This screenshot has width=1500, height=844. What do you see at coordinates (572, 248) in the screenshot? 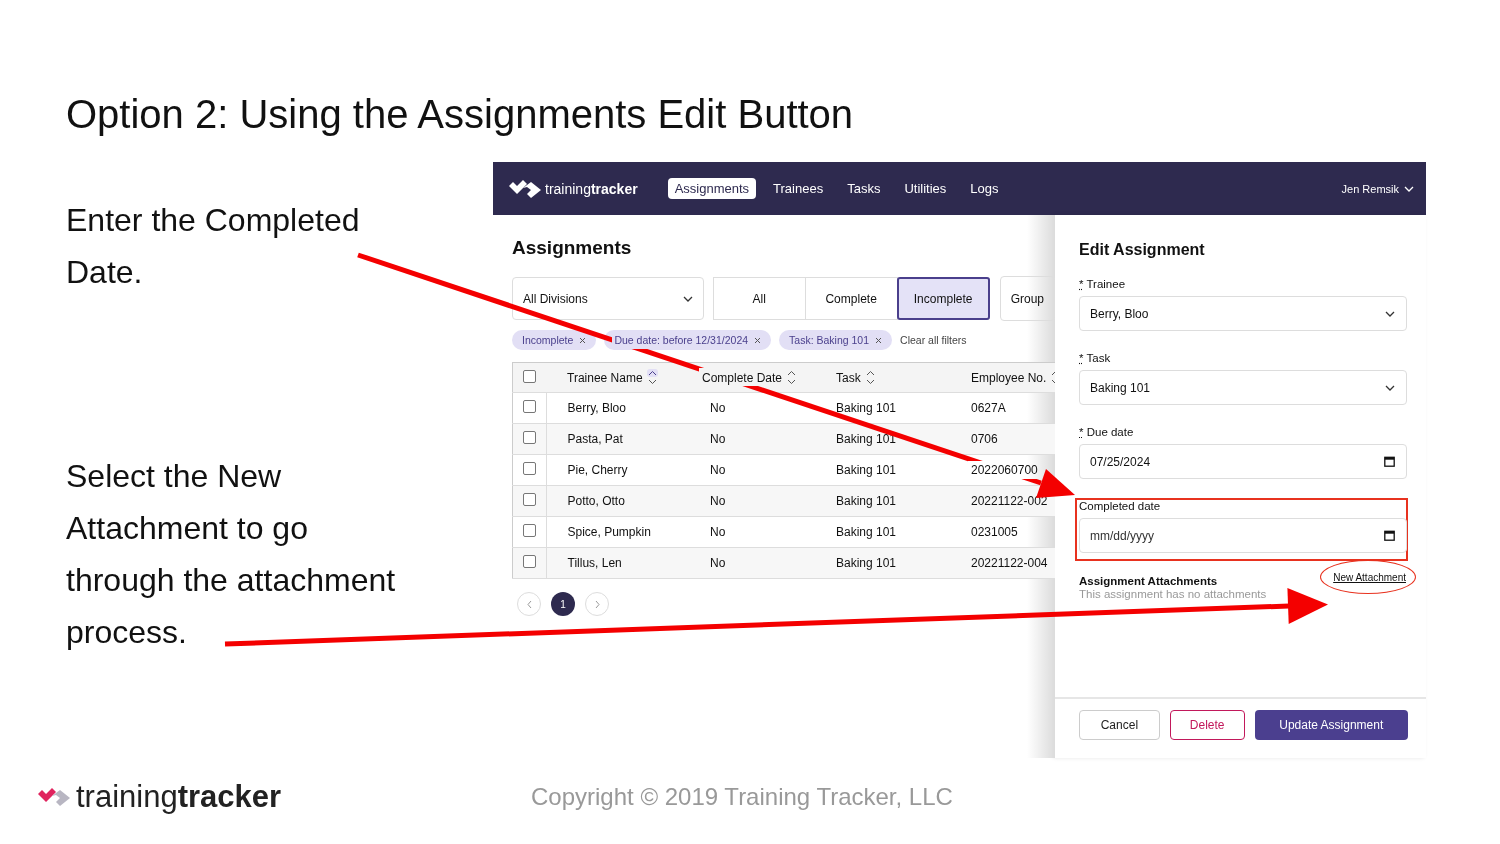
I see `page-heading: Assignments` at bounding box center [572, 248].